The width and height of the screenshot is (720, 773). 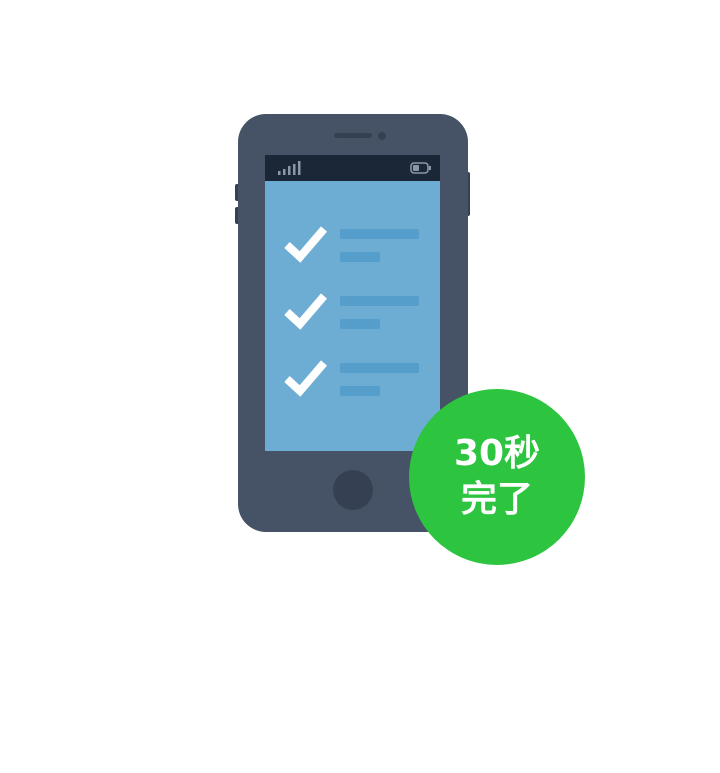 I want to click on camera, so click(x=382, y=136).